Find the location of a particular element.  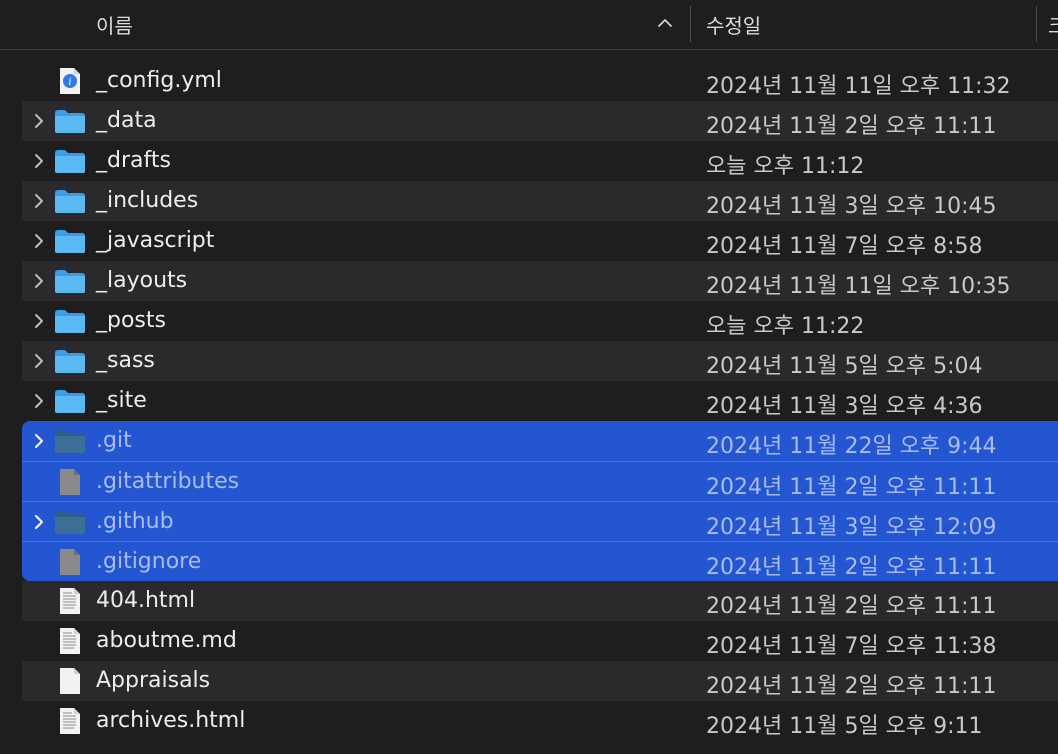

file-name: _posts is located at coordinates (131, 320).